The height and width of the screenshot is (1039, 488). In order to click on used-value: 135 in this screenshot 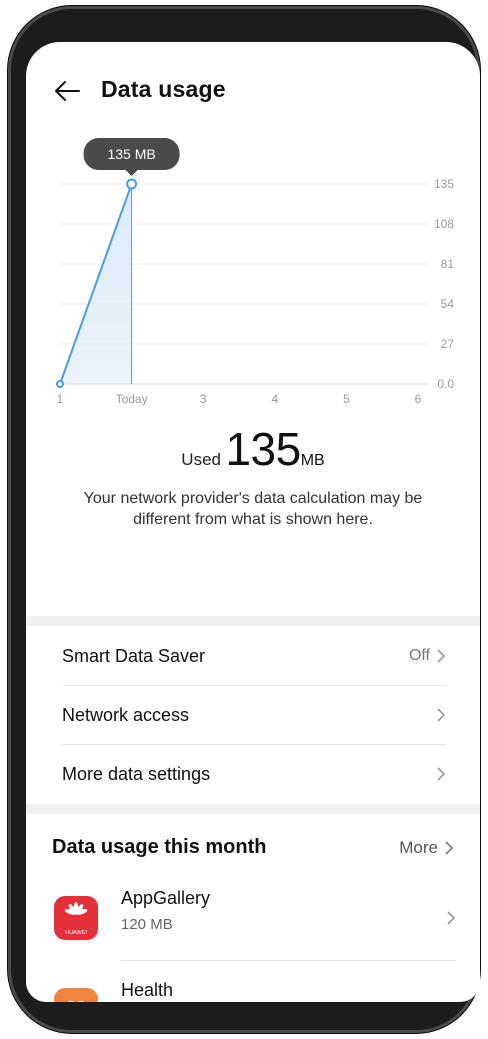, I will do `click(263, 449)`.